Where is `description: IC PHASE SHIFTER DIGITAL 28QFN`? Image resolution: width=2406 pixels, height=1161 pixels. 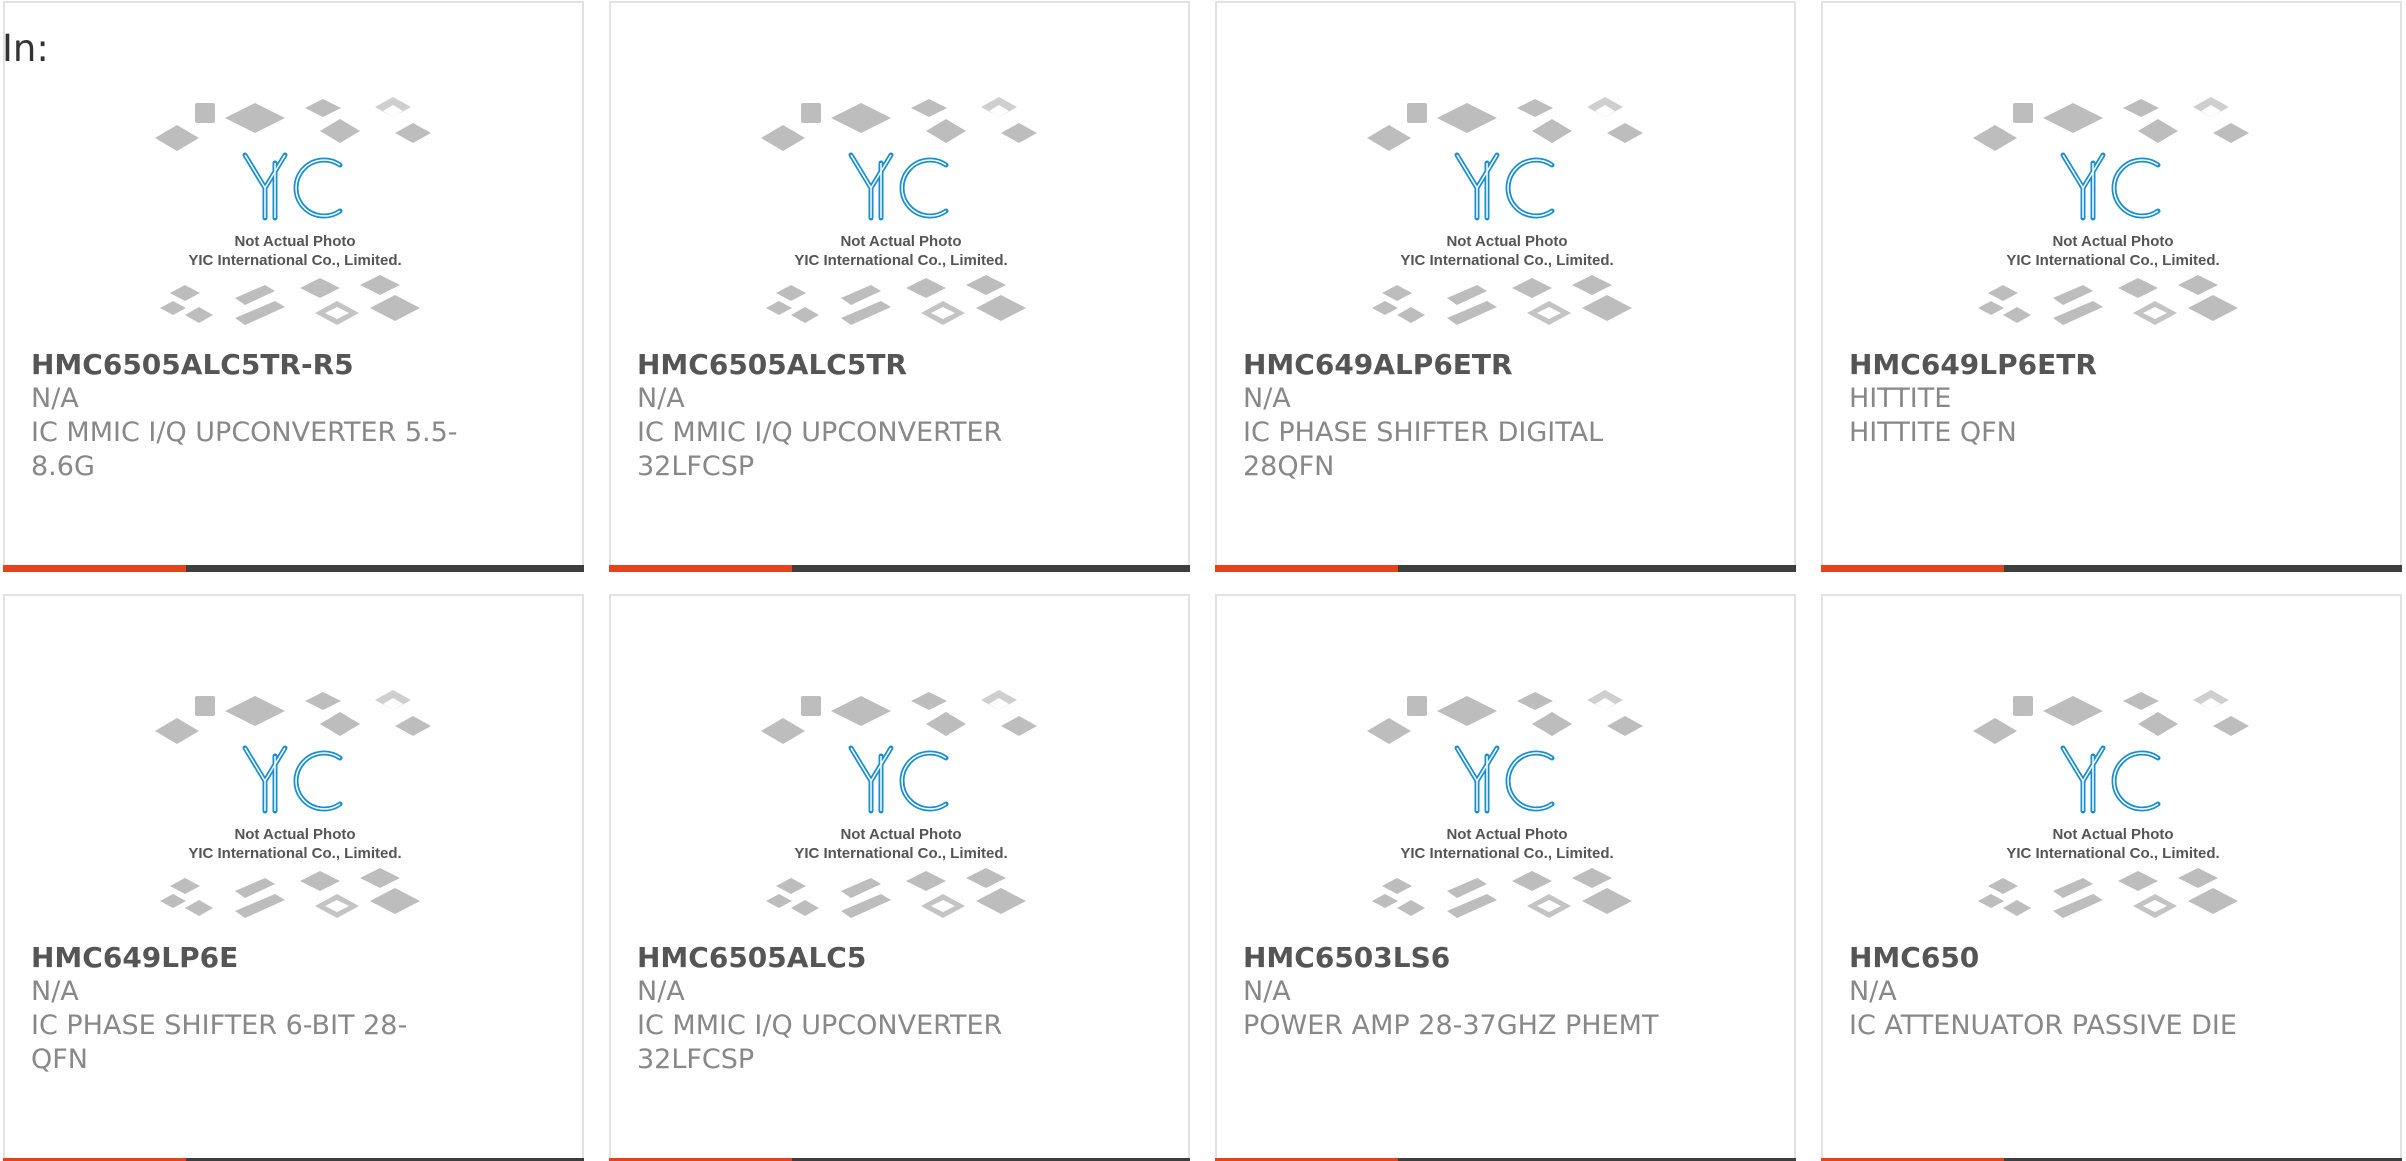 description: IC PHASE SHIFTER DIGITAL 28QFN is located at coordinates (1423, 449).